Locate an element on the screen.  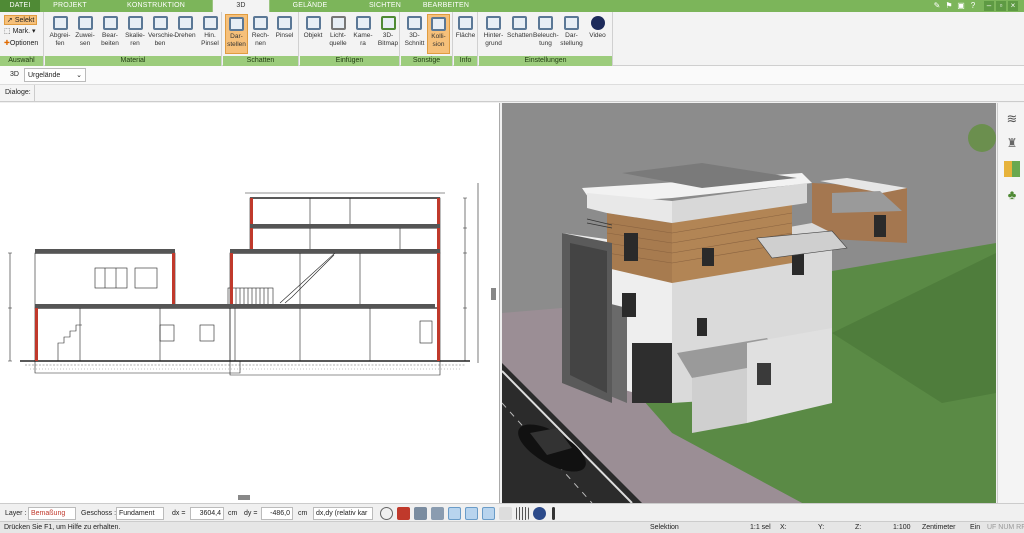
help-icon: ? is located at coordinates (973, 6).